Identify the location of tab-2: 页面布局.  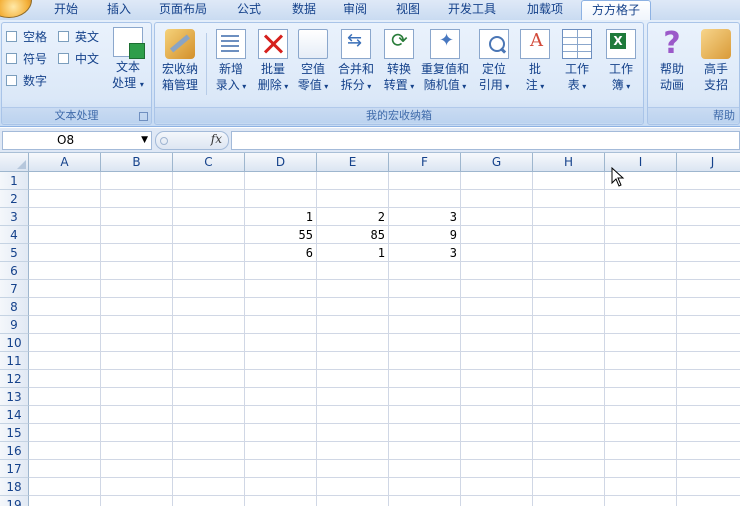
(183, 10).